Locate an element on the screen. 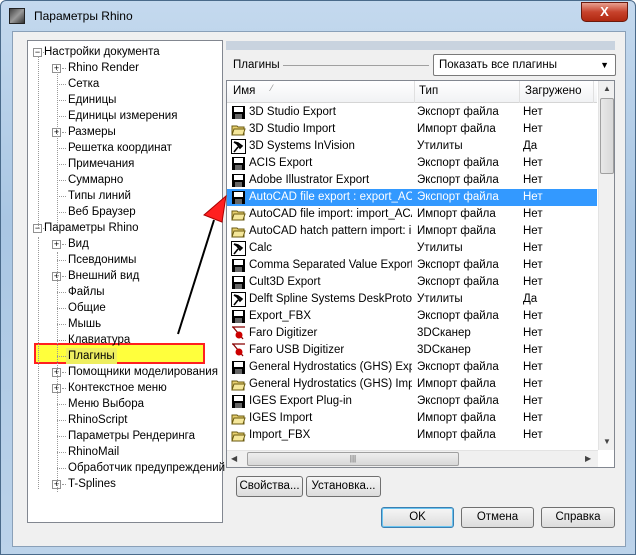  annotation-arrow is located at coordinates (202, 264).